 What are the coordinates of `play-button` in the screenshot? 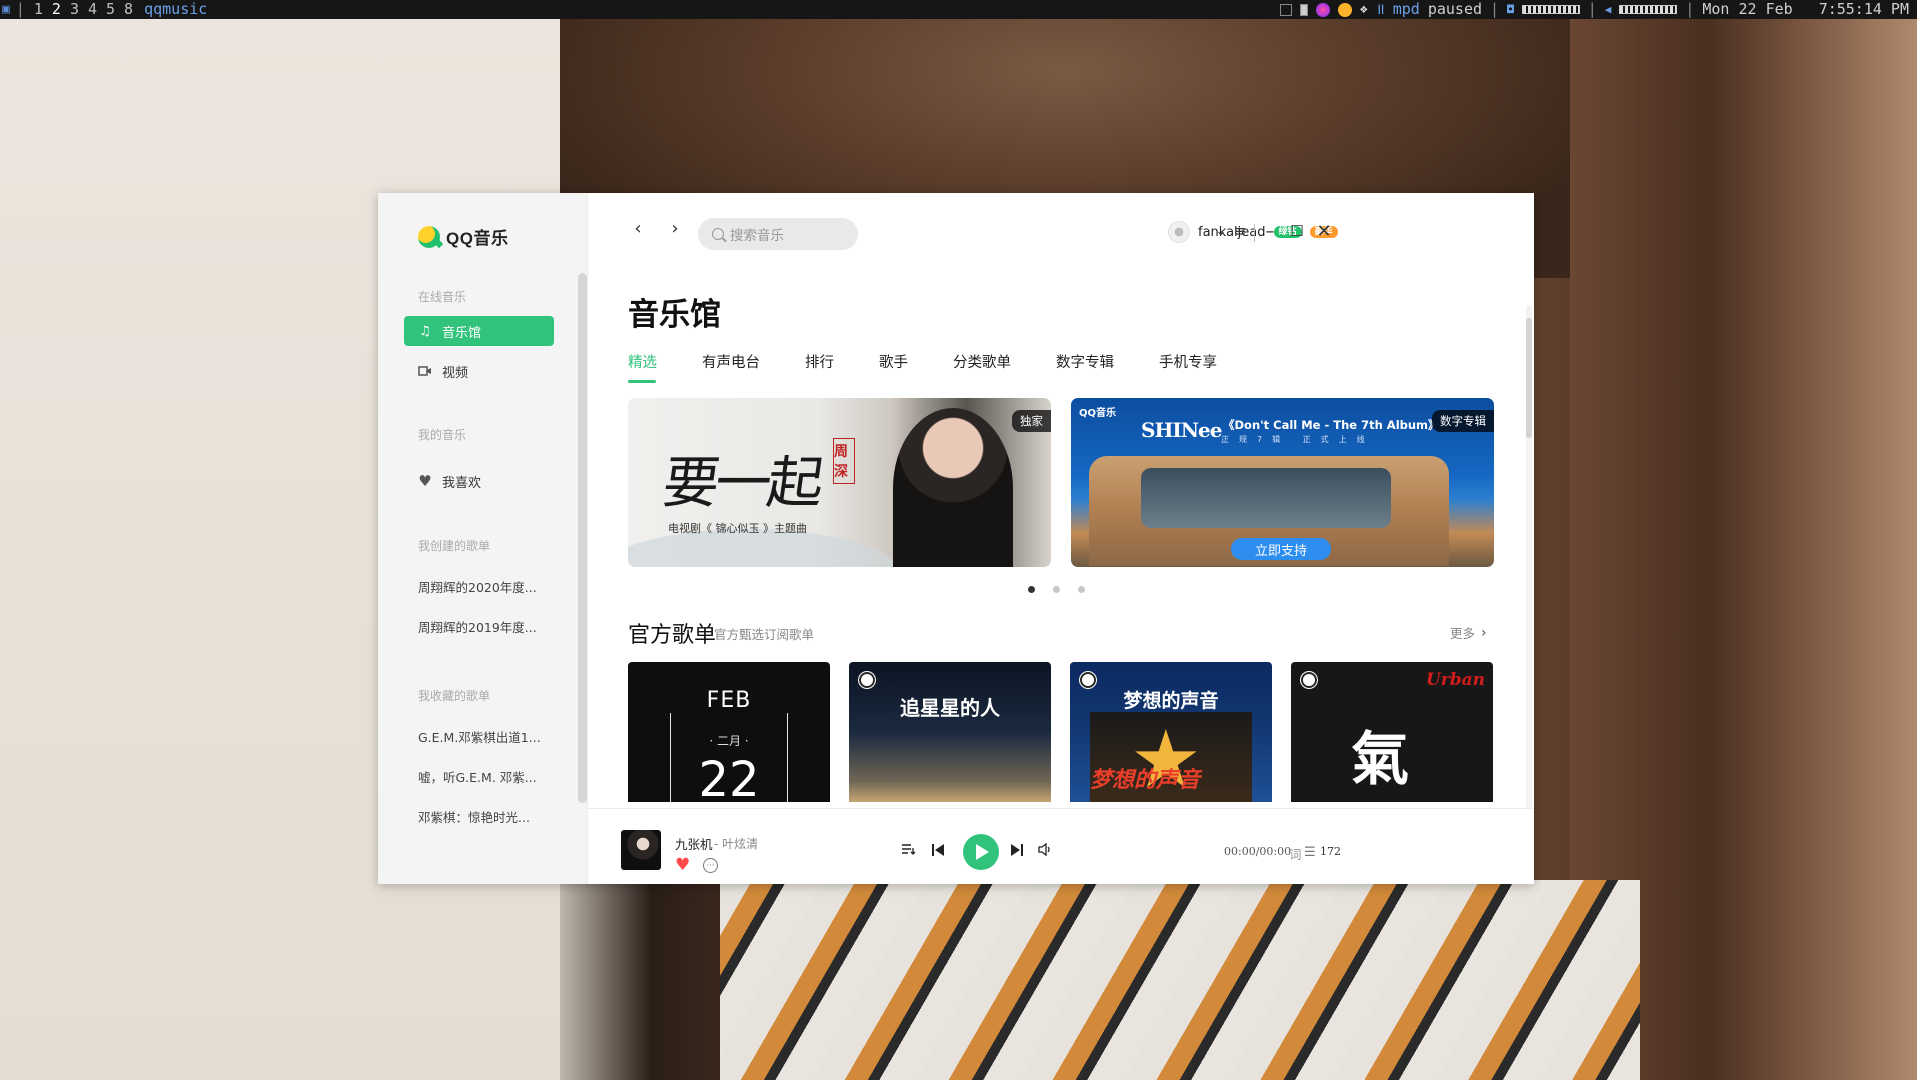 It's located at (981, 852).